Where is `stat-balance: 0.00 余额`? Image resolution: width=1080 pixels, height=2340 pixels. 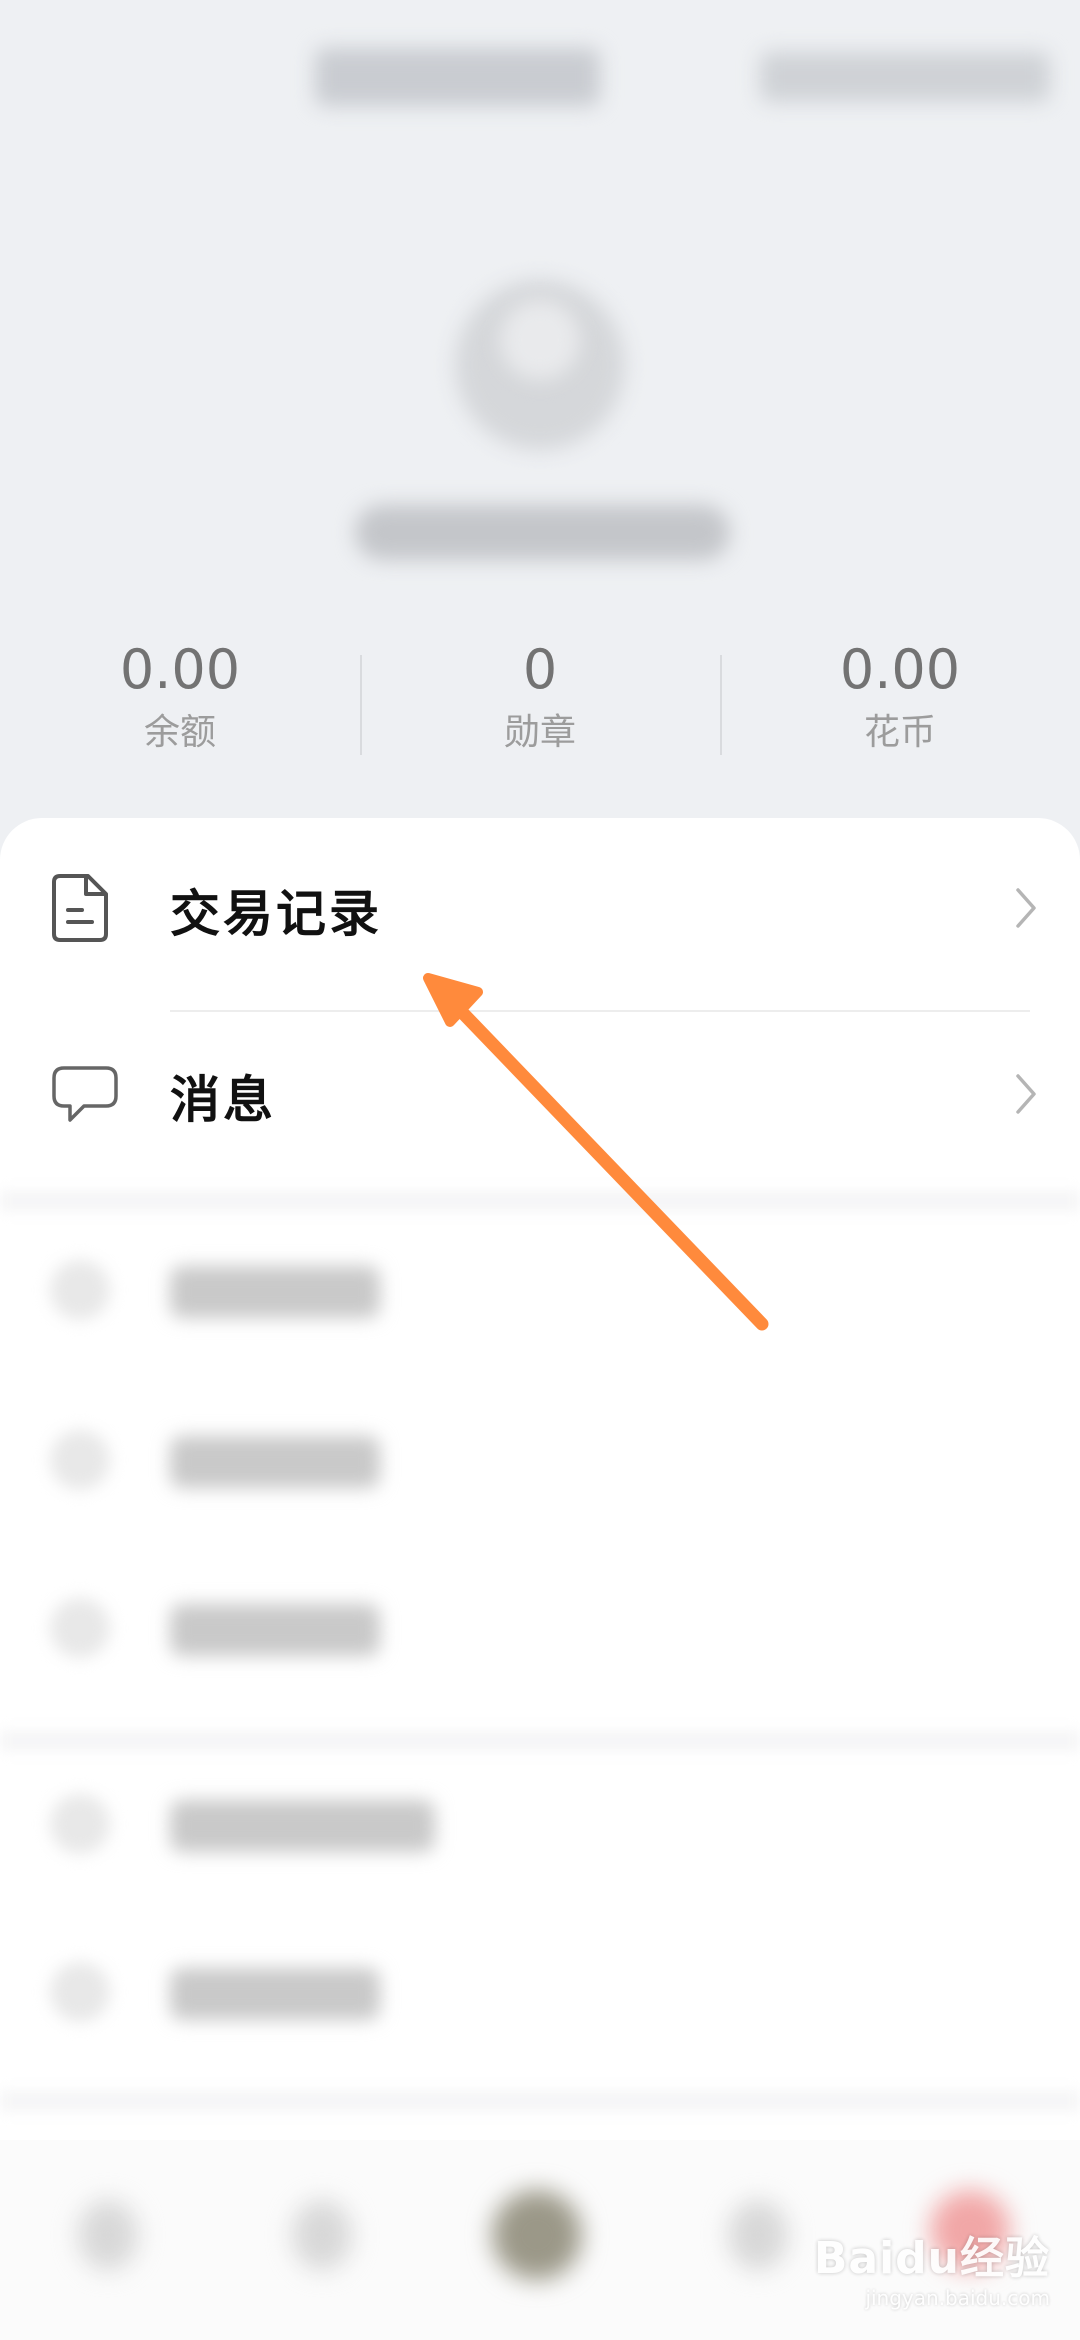 stat-balance: 0.00 余额 is located at coordinates (180, 700).